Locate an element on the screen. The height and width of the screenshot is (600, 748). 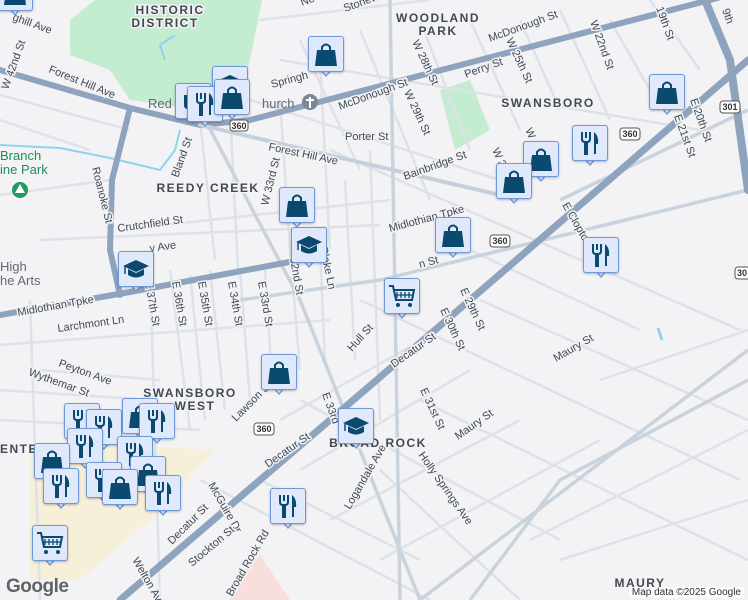
street-label: W 29th St is located at coordinates (416, 112).